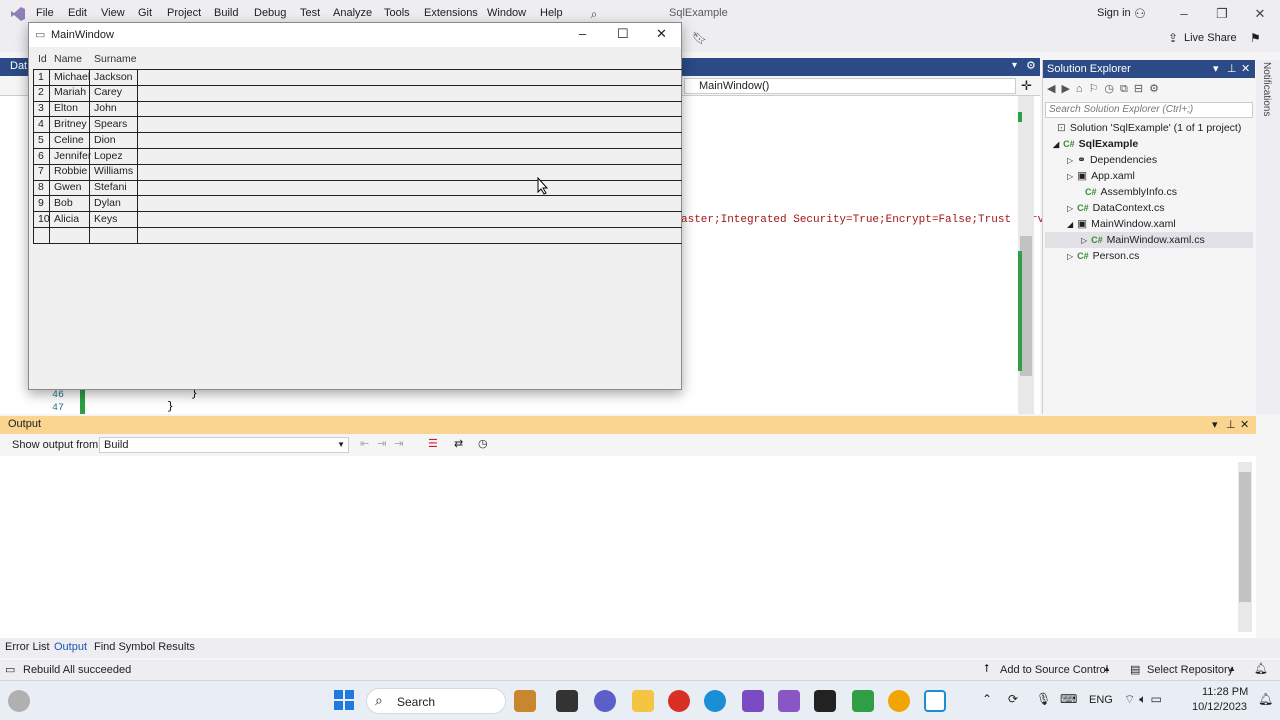  I want to click on live-share-icon: ⇪, so click(1173, 38).